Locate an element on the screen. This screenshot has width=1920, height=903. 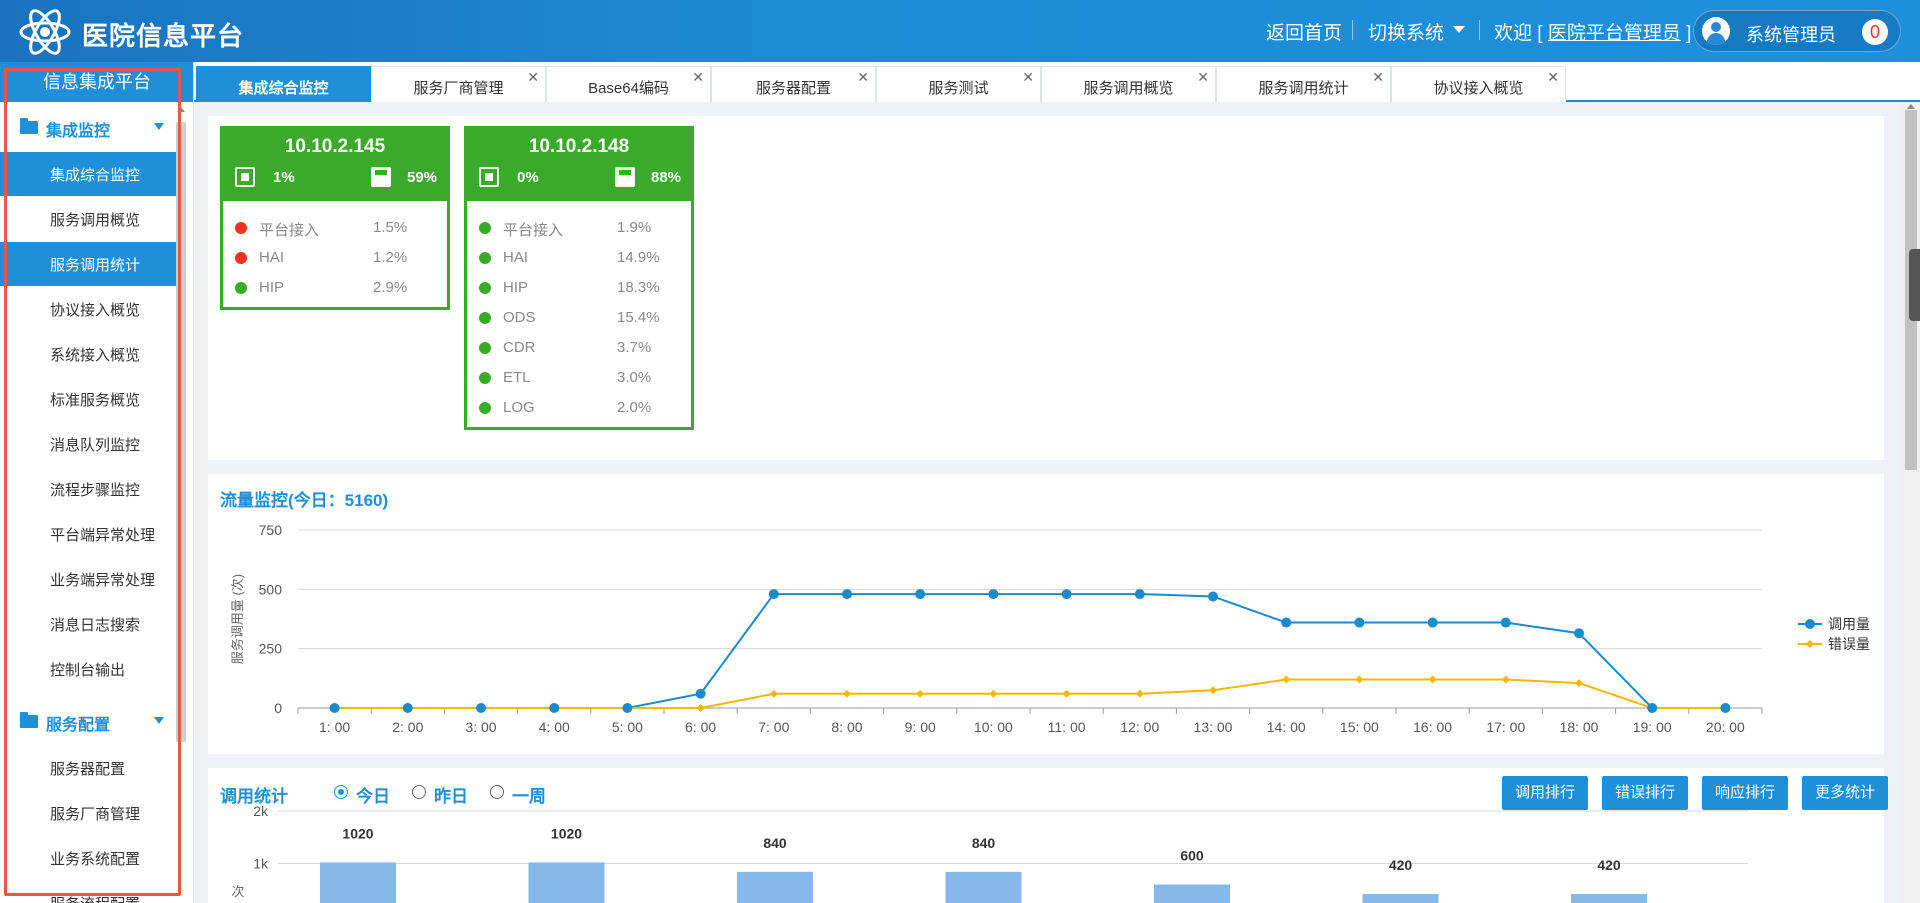
sidebar-item: 业务端异常处理 is located at coordinates (88, 579).